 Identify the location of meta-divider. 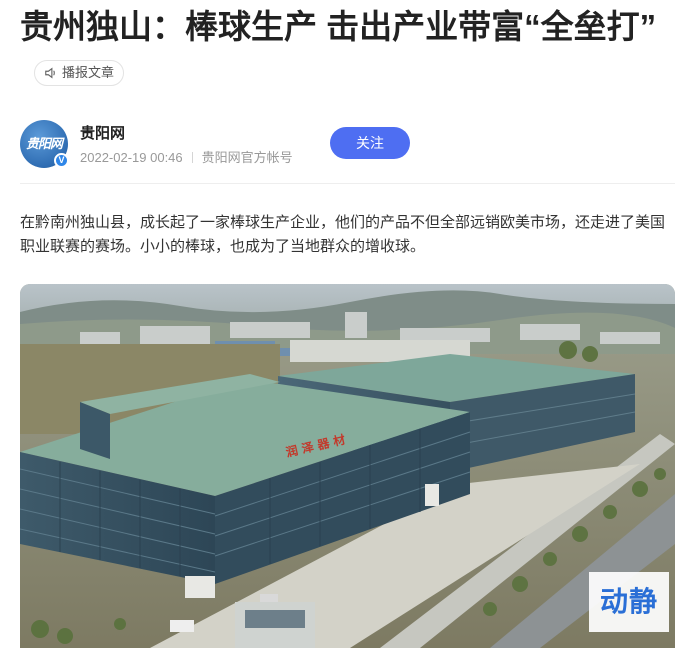
(192, 157).